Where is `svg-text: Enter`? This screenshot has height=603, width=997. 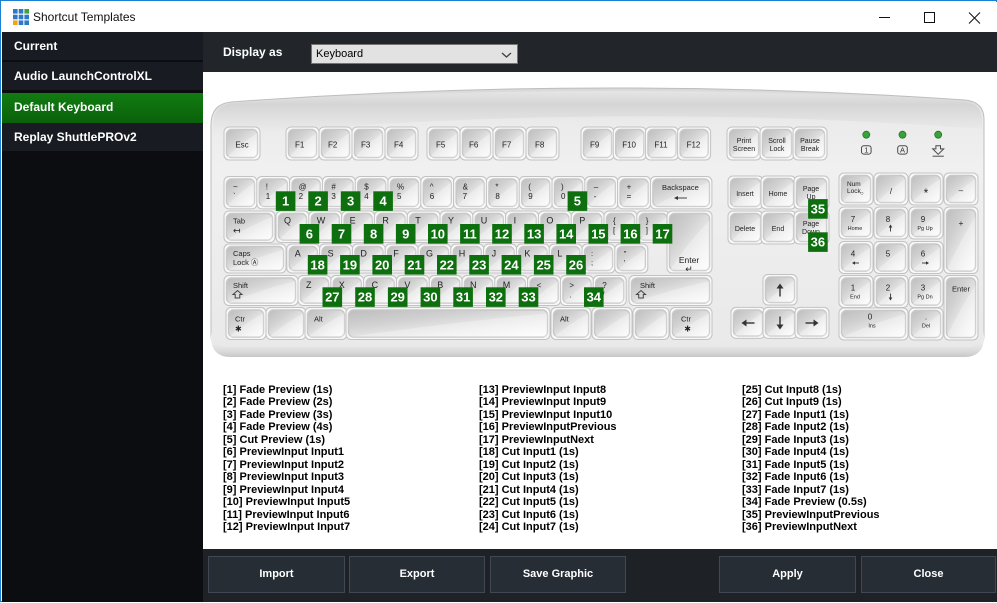
svg-text: Enter is located at coordinates (961, 289).